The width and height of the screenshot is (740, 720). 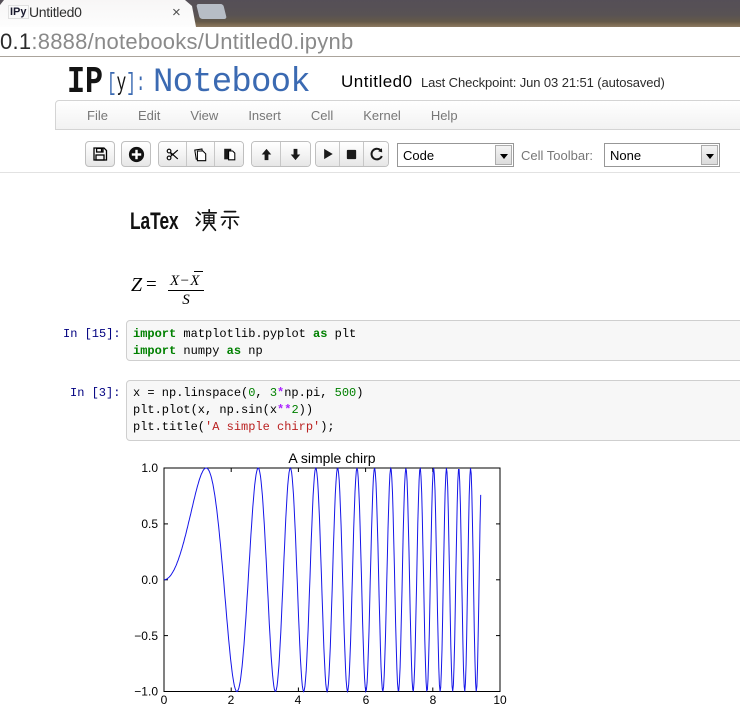 What do you see at coordinates (433, 700) in the screenshot?
I see `svg-text: 8` at bounding box center [433, 700].